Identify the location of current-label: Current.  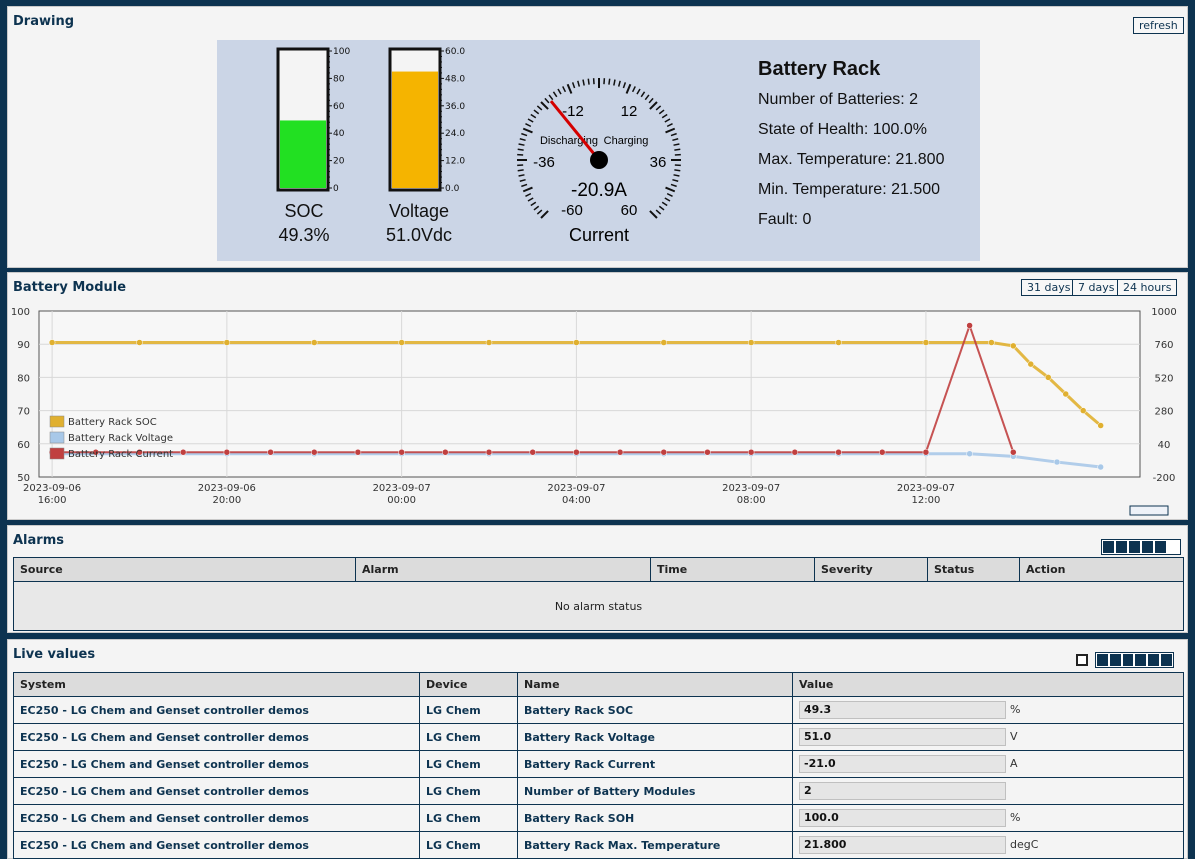
(599, 235).